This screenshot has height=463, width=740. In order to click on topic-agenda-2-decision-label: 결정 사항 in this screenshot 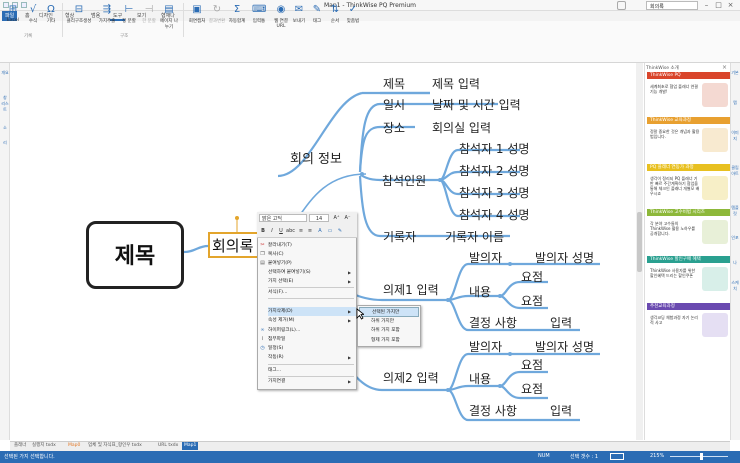, I will do `click(493, 410)`.